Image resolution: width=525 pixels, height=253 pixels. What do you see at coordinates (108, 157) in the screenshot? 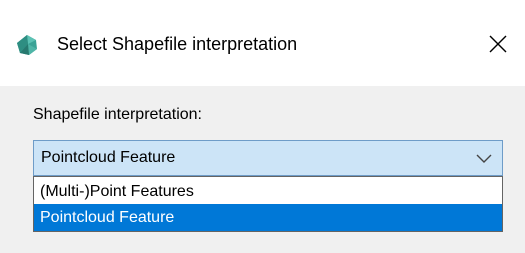
I see `combobox-selected-value: Pointcloud Feature` at bounding box center [108, 157].